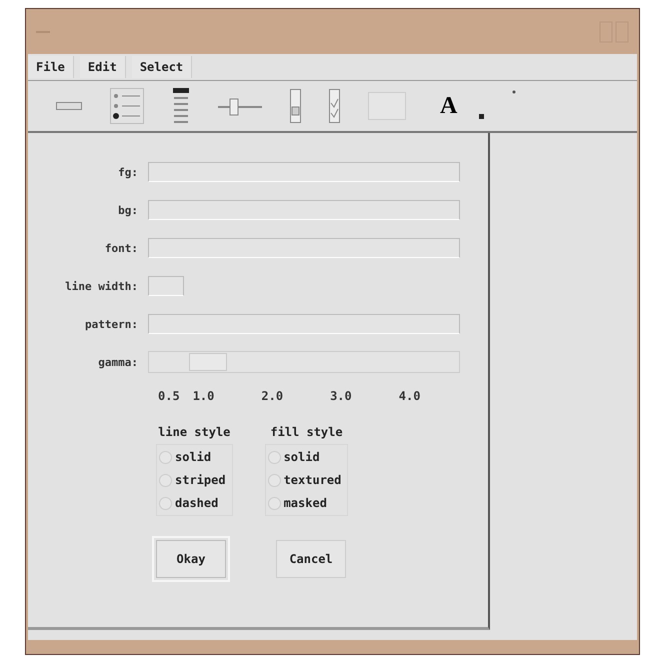 This screenshot has height=662, width=651. I want to click on scale-label: 2.0, so click(272, 396).